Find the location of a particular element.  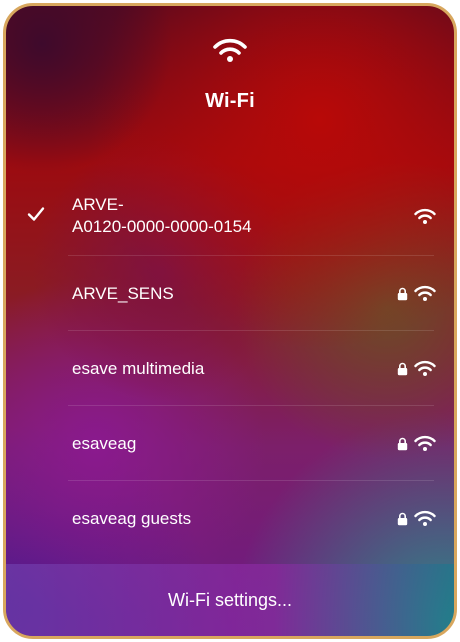

network-name: esaveag guests is located at coordinates (132, 518).